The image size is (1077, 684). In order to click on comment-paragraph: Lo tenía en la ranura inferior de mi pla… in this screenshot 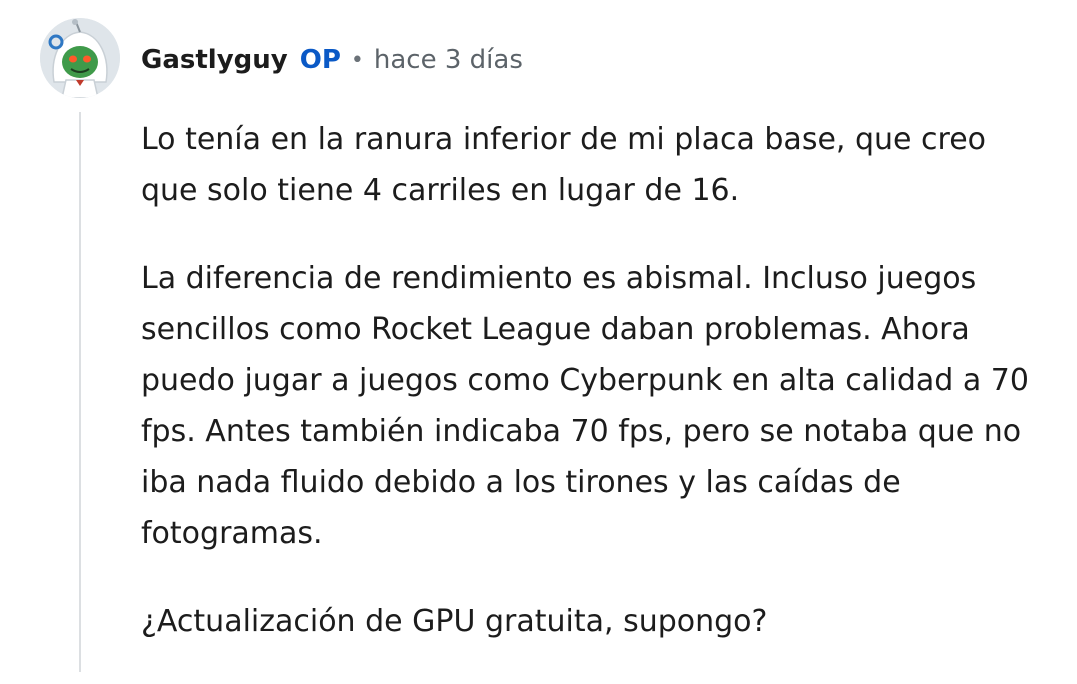, I will do `click(564, 165)`.